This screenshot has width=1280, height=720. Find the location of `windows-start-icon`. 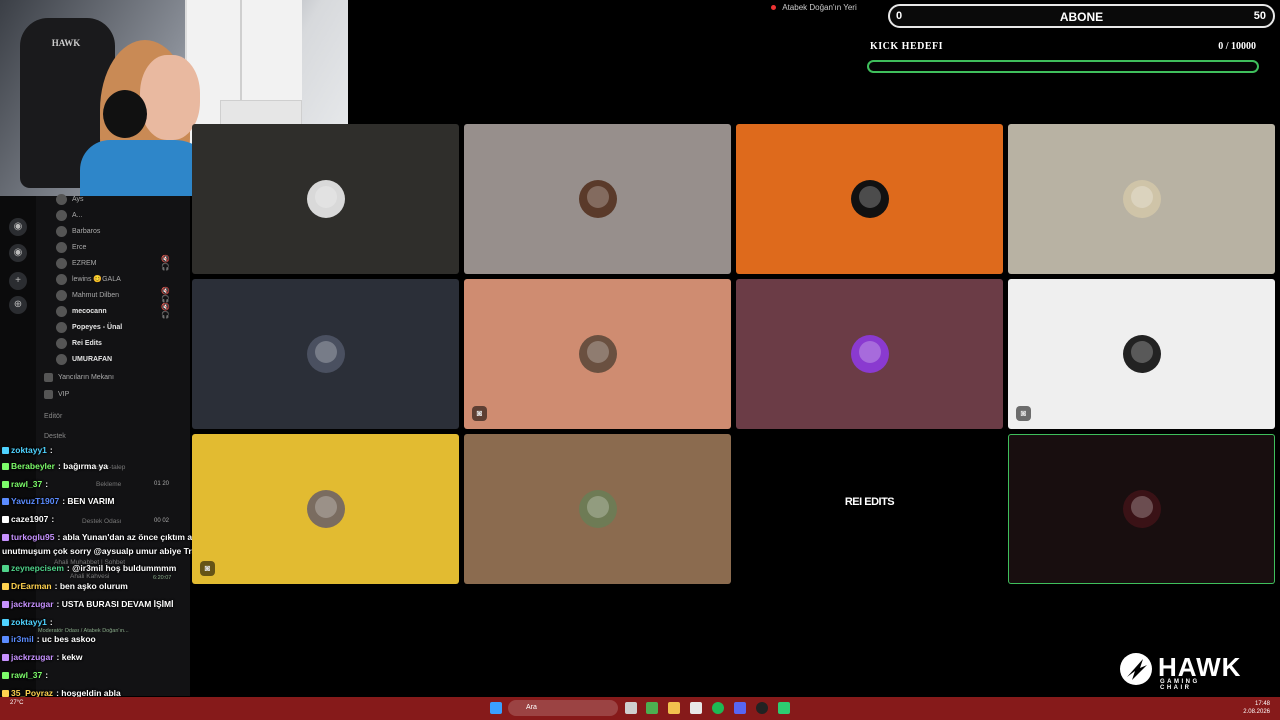

windows-start-icon is located at coordinates (496, 708).